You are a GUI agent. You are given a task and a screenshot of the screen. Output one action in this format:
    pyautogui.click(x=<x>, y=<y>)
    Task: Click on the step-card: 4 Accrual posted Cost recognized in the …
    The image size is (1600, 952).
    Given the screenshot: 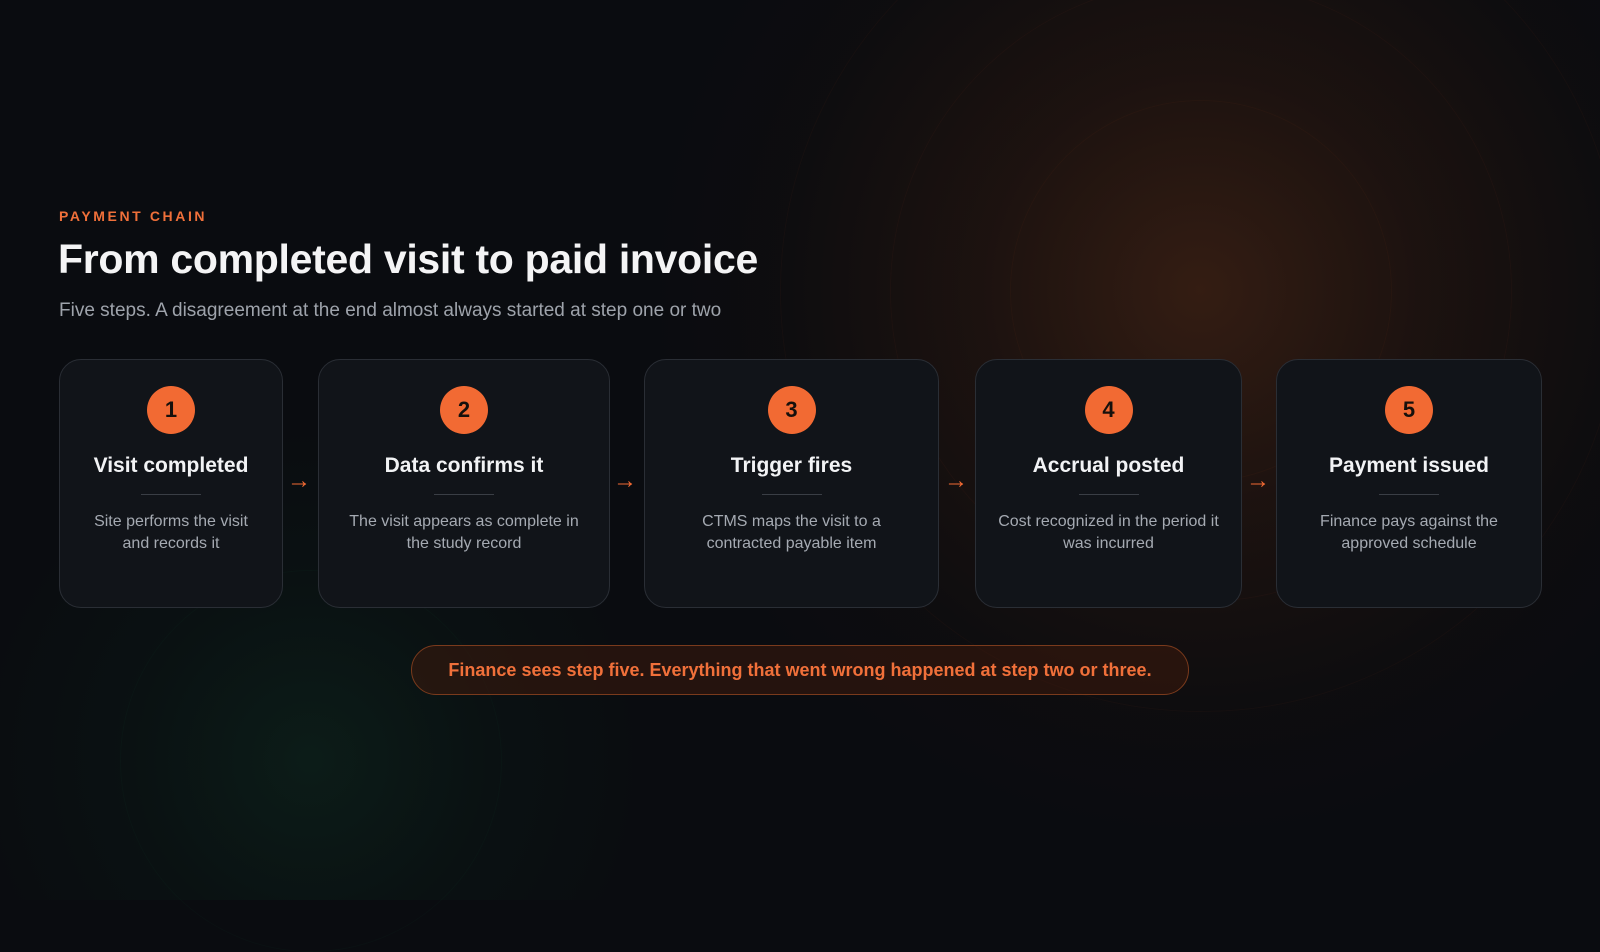 What is the action you would take?
    pyautogui.click(x=1108, y=483)
    